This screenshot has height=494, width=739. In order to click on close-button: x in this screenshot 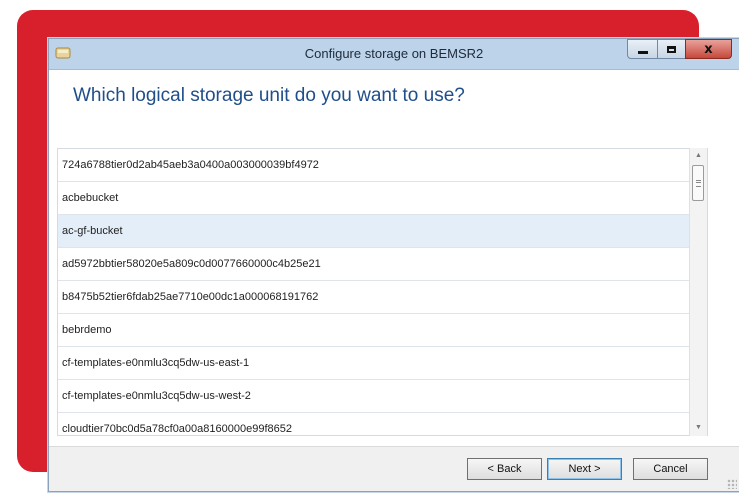, I will do `click(708, 49)`.